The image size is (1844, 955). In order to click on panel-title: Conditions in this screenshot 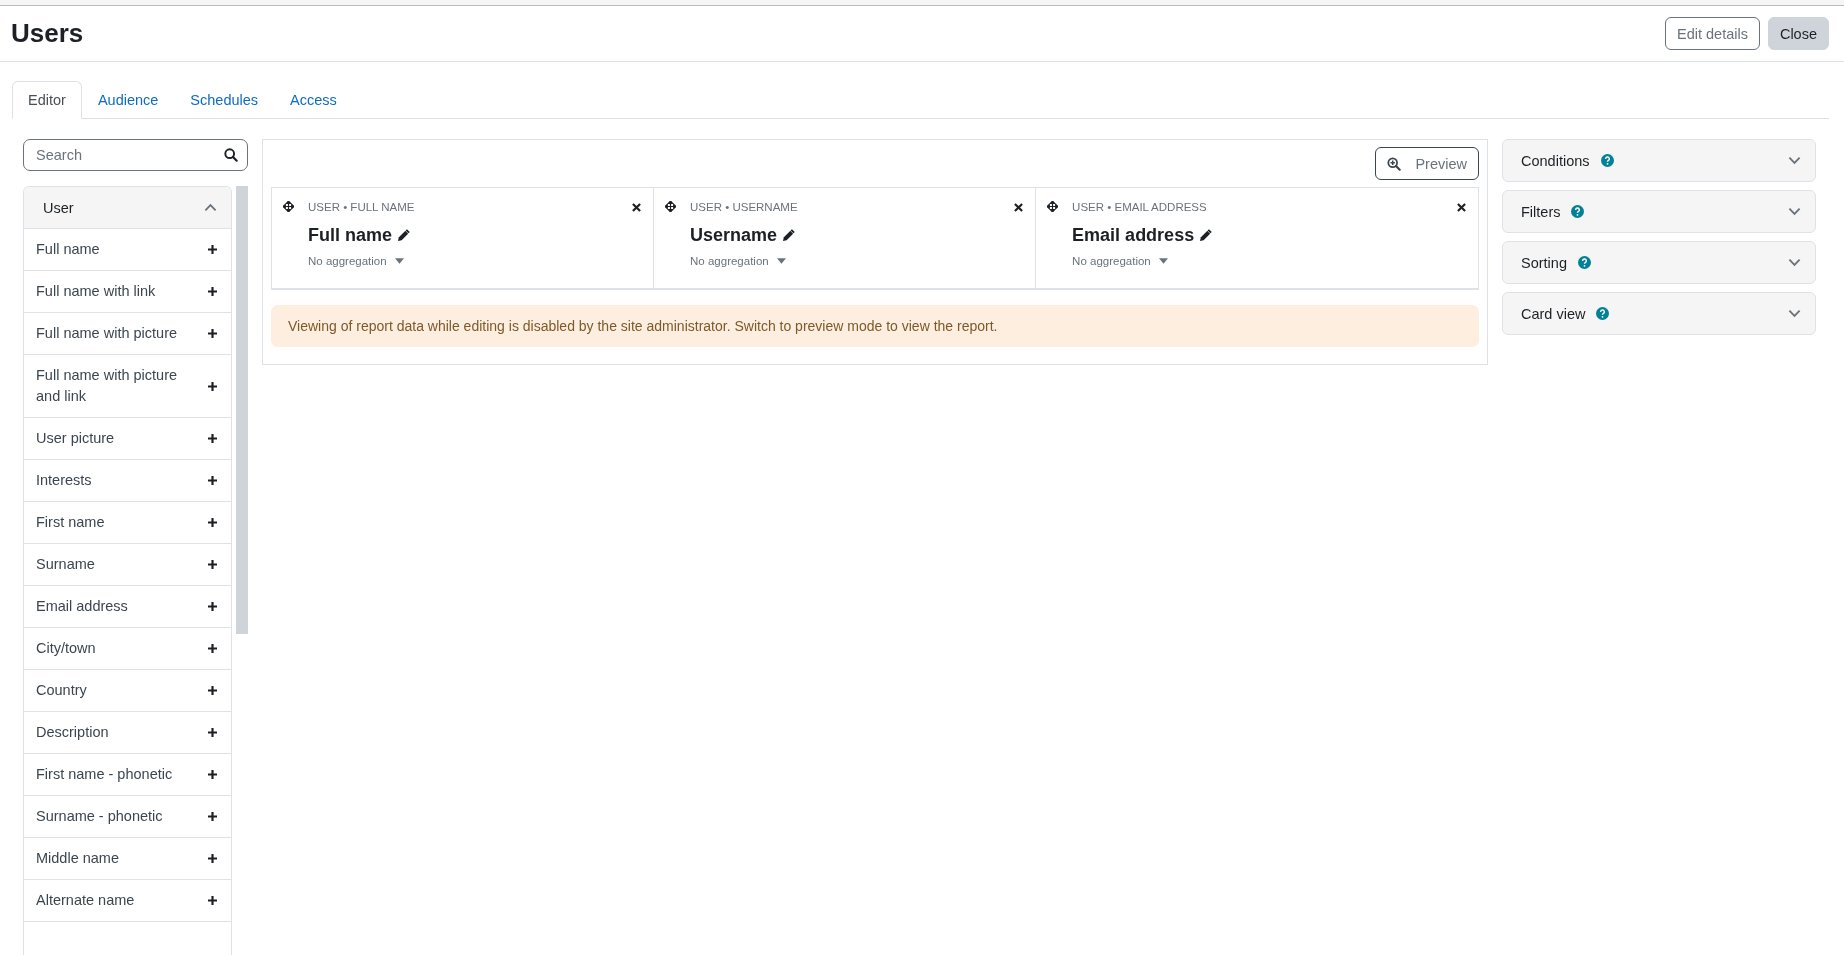, I will do `click(1555, 160)`.